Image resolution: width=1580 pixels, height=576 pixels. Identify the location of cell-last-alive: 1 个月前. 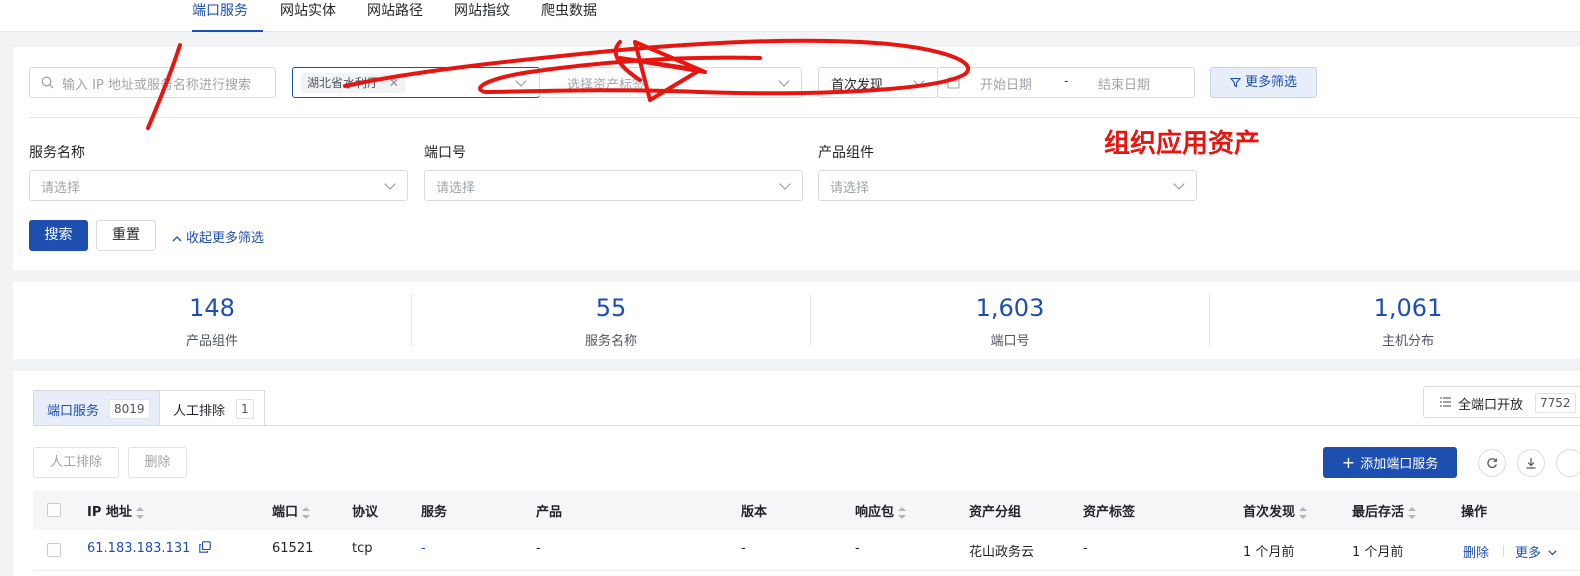
(1378, 552).